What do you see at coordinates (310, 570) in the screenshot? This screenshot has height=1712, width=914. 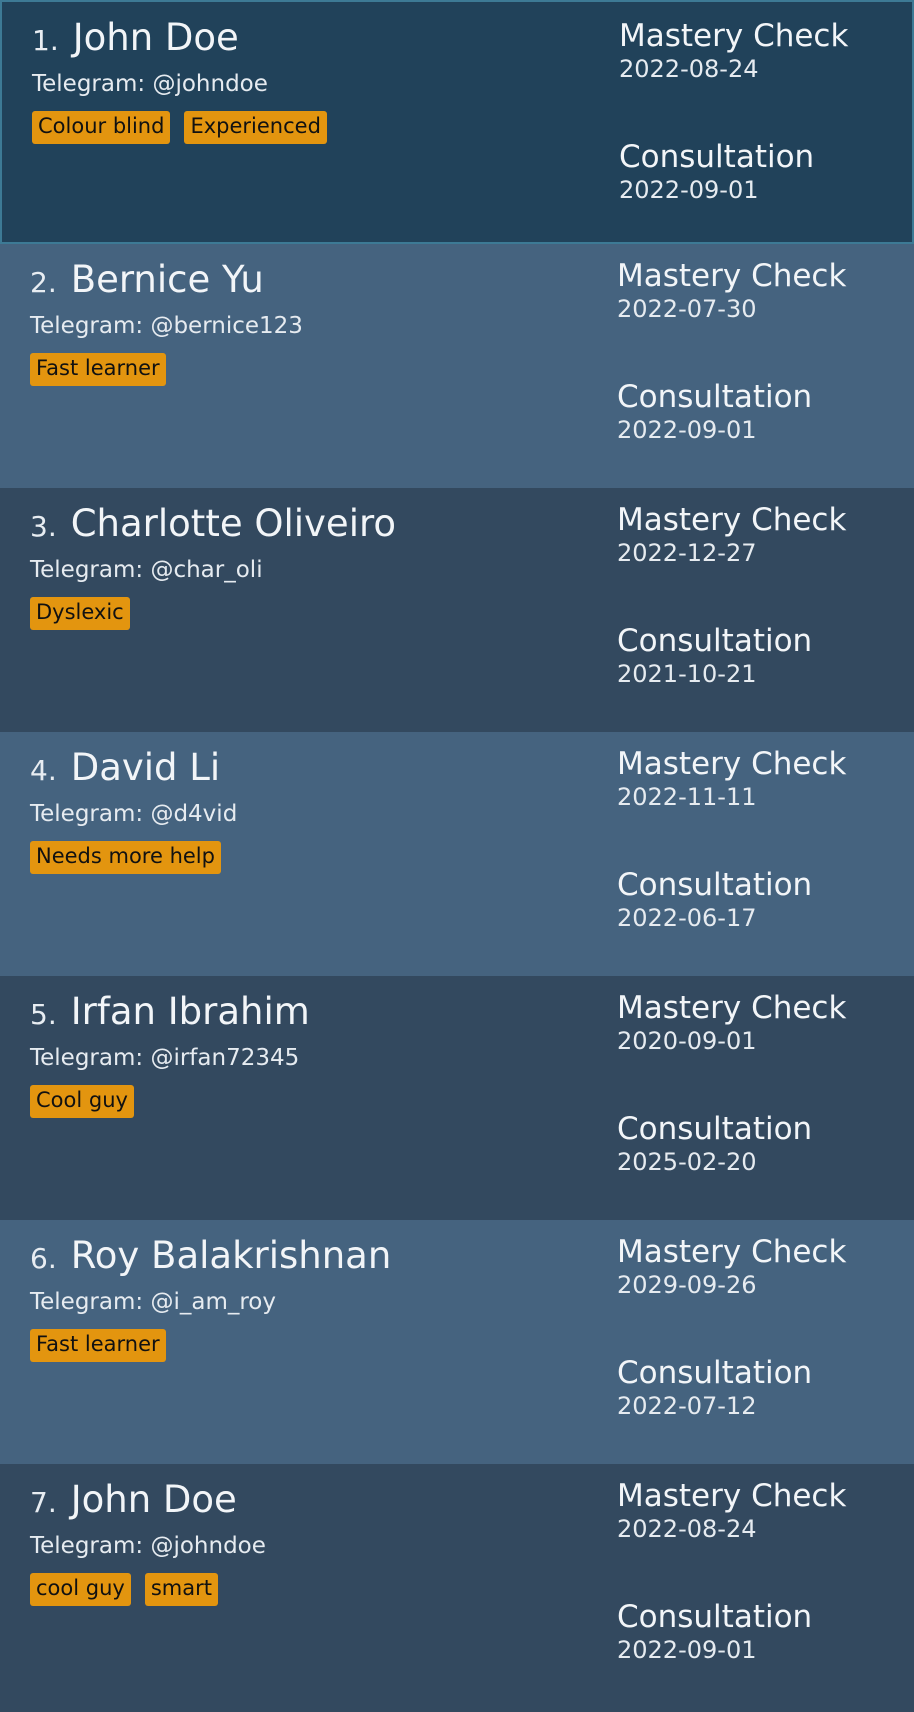 I see `telegram-line: Telegram: @char_oli` at bounding box center [310, 570].